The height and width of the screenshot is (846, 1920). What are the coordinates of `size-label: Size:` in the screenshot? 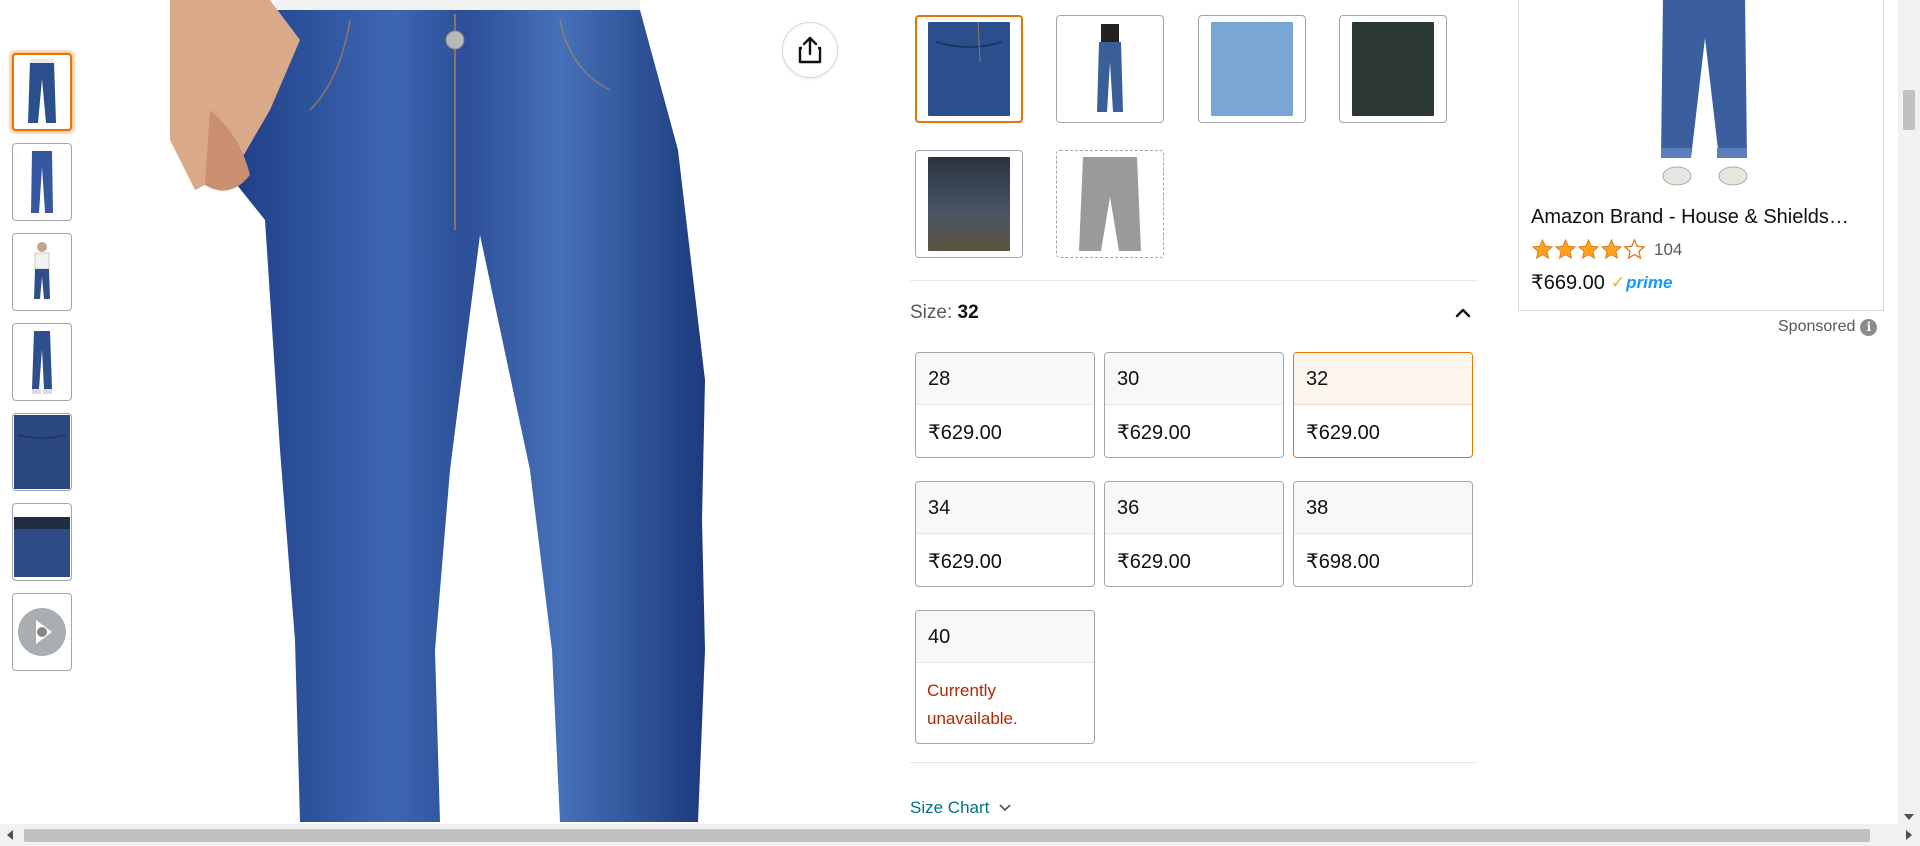 It's located at (931, 312).